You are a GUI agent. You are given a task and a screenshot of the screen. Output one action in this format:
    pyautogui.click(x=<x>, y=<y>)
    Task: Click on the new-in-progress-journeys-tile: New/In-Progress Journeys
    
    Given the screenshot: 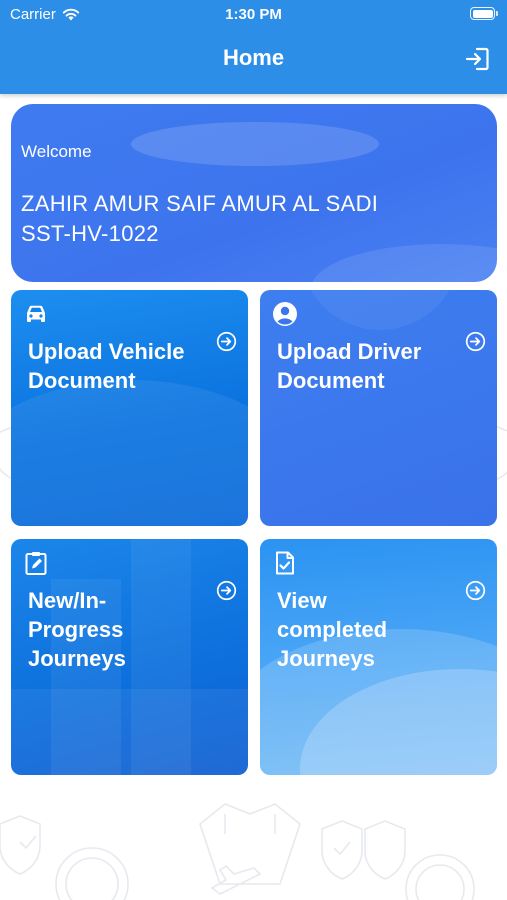 What is the action you would take?
    pyautogui.click(x=129, y=657)
    